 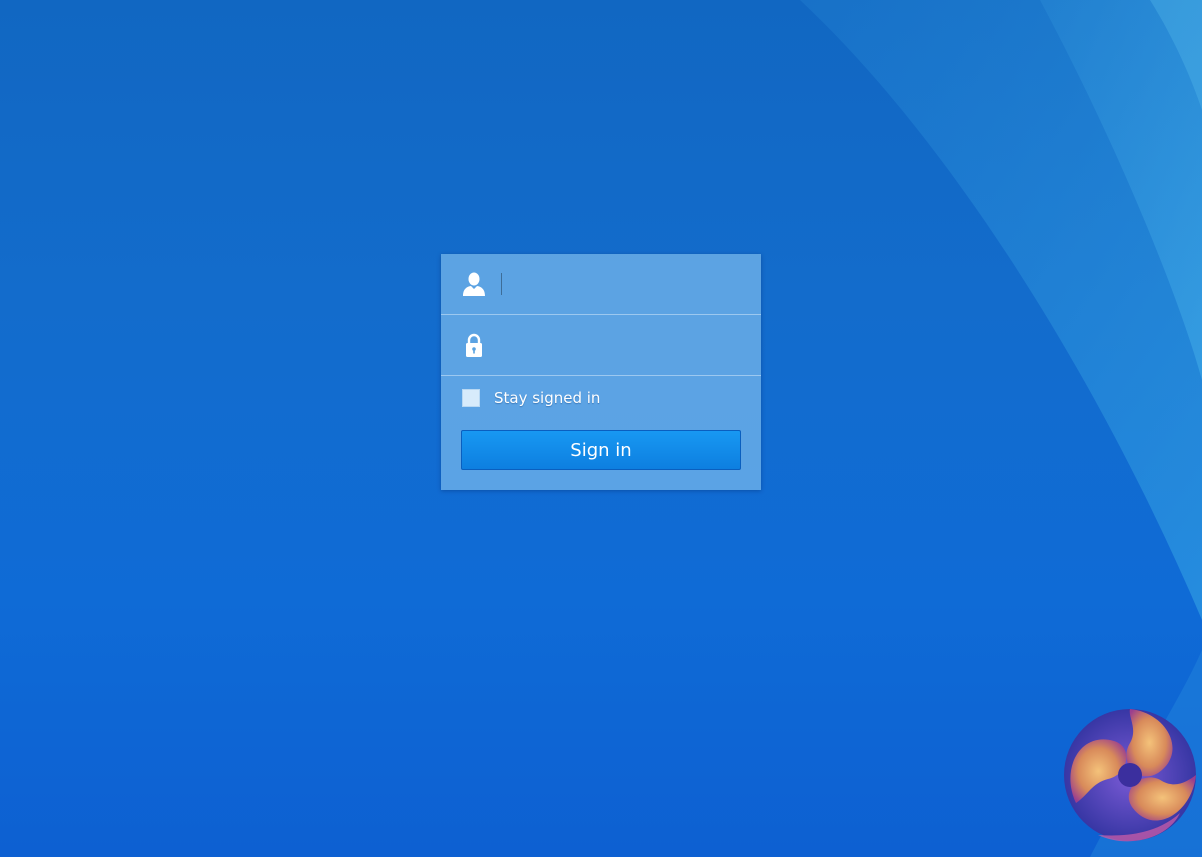 I want to click on username-row, so click(x=601, y=284).